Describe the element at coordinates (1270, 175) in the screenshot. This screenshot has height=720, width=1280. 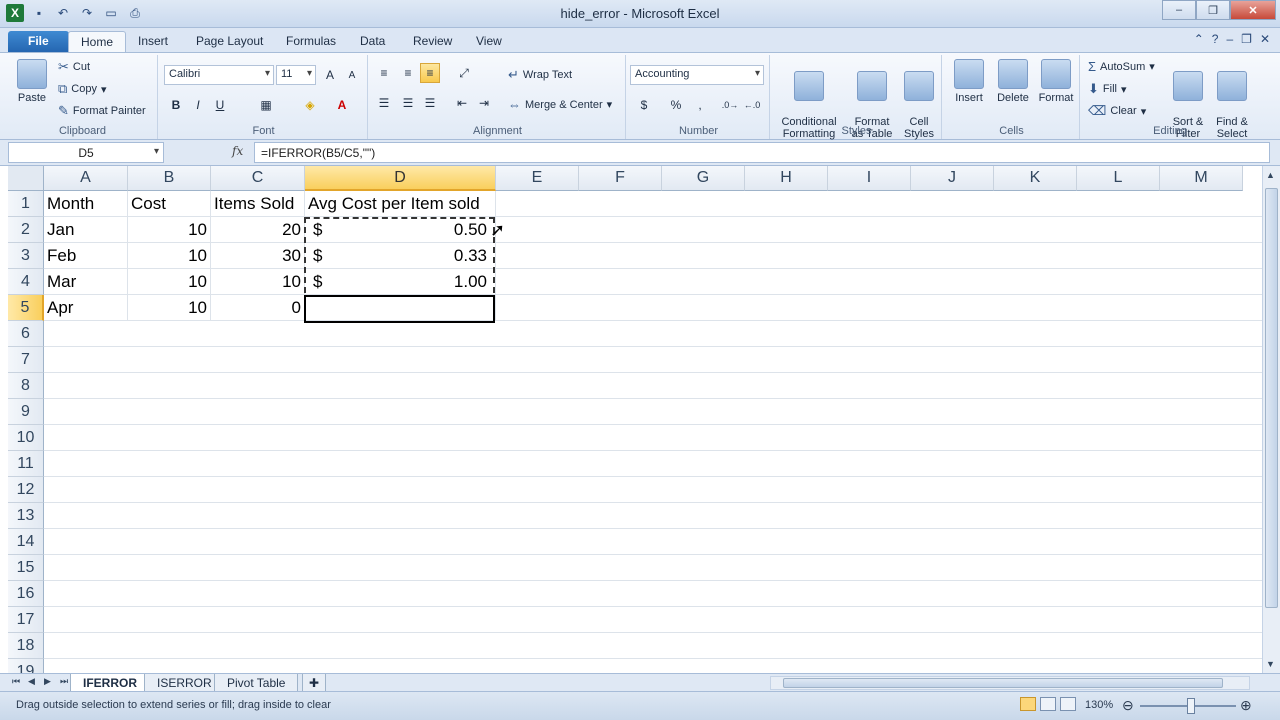
I see `scroll-up-icon: ▲` at that location.